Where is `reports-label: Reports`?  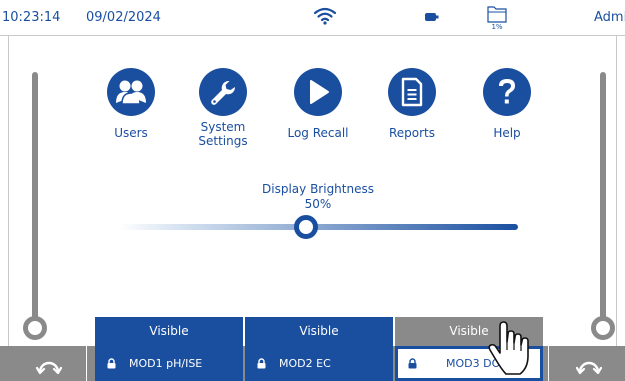 reports-label: Reports is located at coordinates (412, 133).